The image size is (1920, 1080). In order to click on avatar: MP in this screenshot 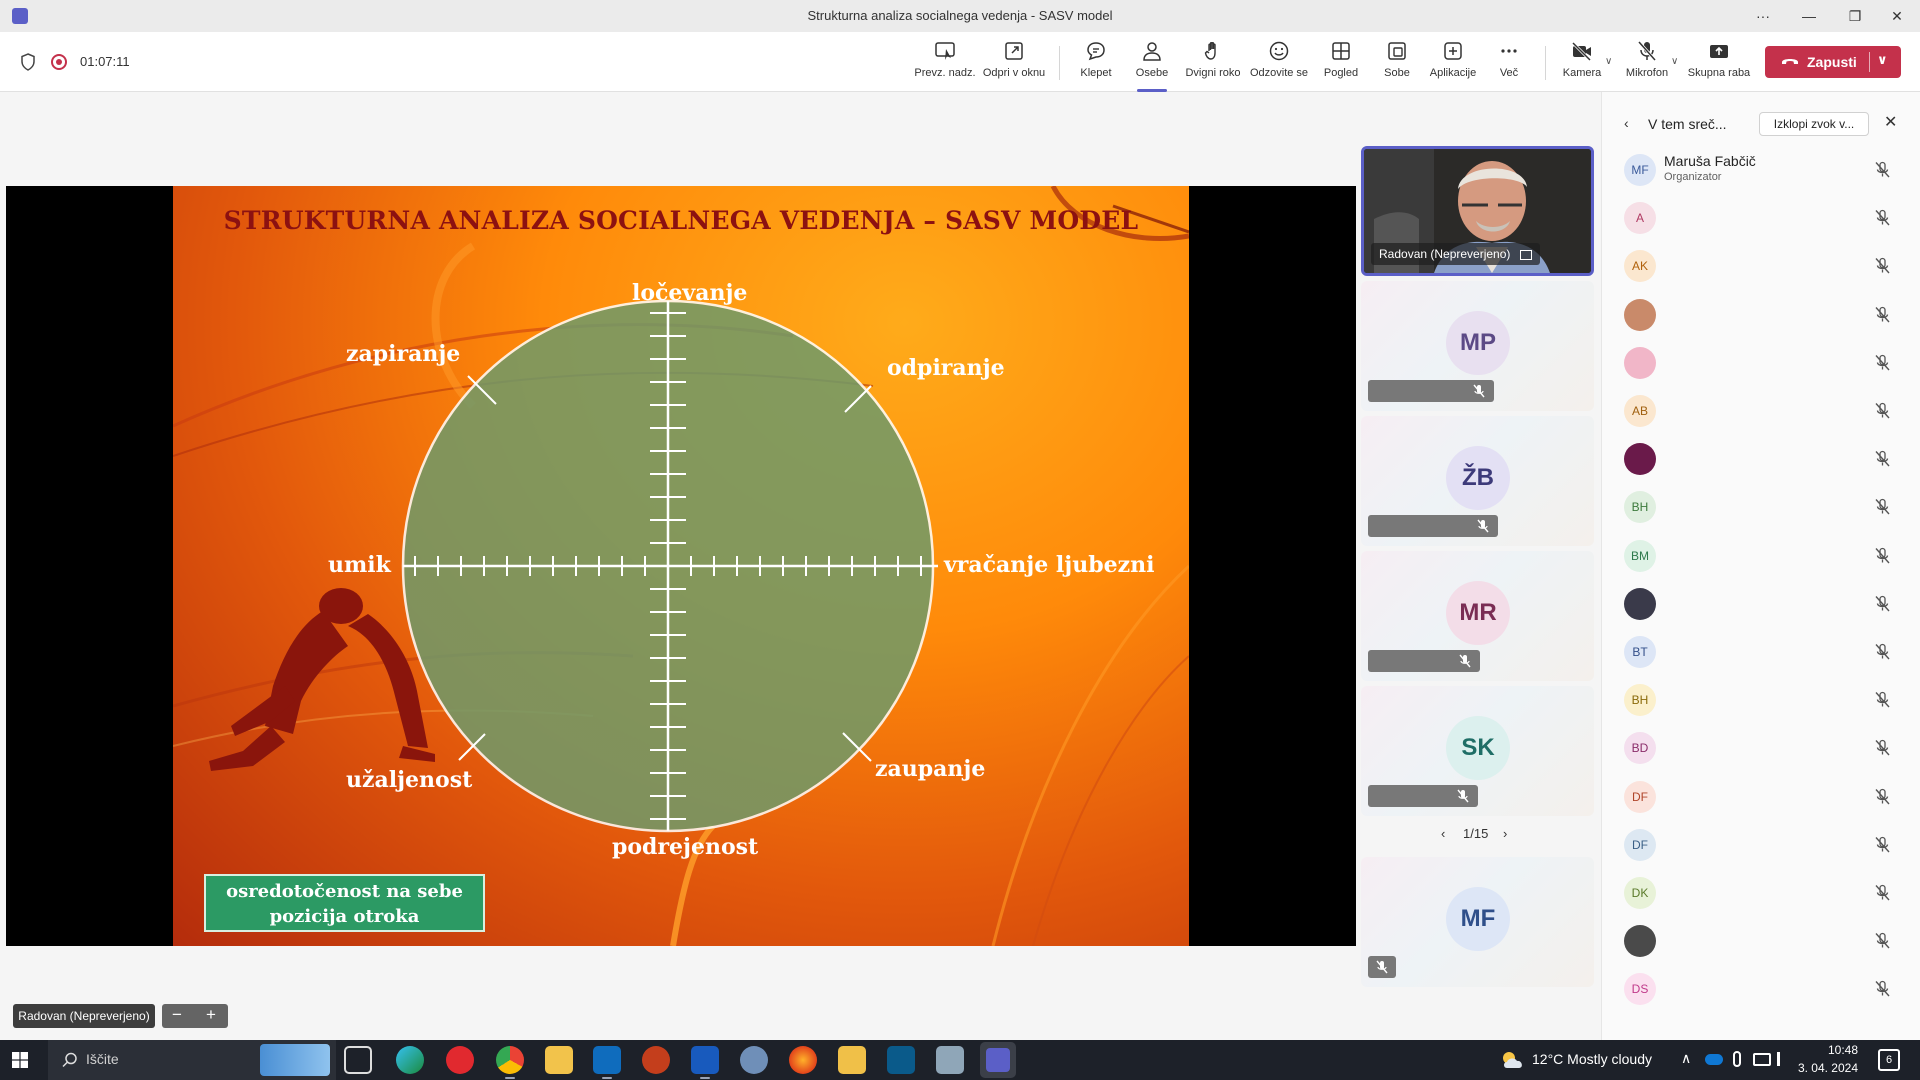, I will do `click(1478, 343)`.